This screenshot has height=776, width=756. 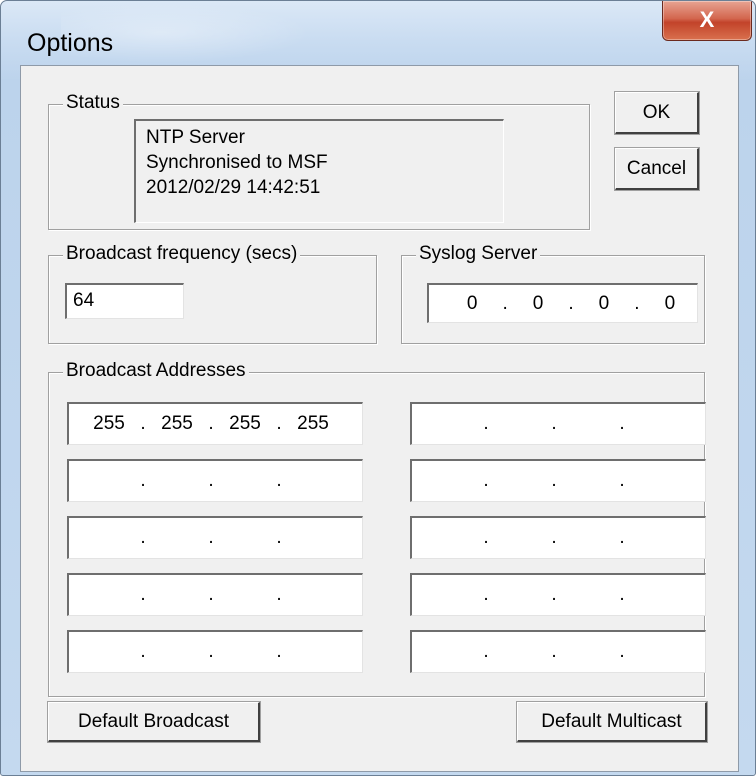 What do you see at coordinates (604, 303) in the screenshot?
I see `syslog-octet-3: 0` at bounding box center [604, 303].